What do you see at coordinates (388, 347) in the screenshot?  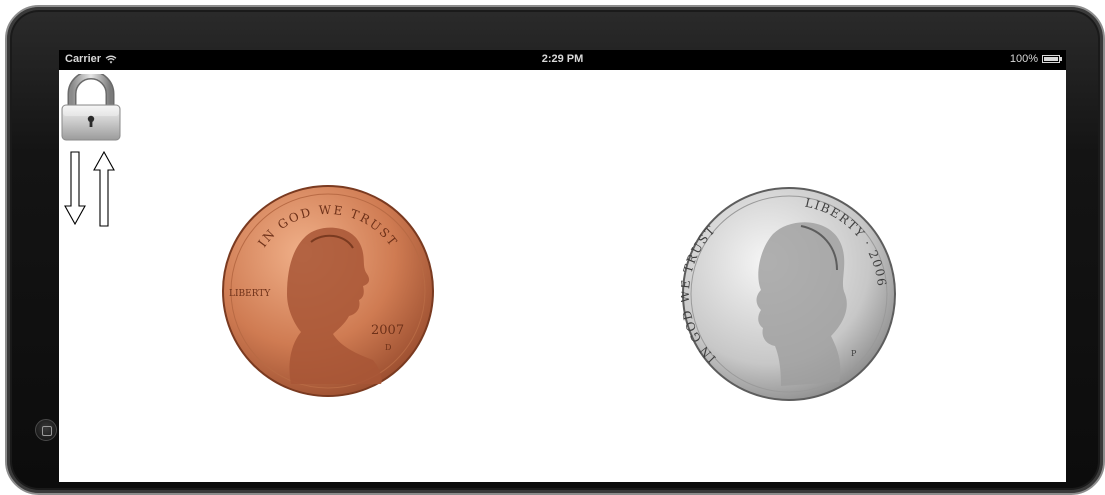 I see `penny-mint-mark: D` at bounding box center [388, 347].